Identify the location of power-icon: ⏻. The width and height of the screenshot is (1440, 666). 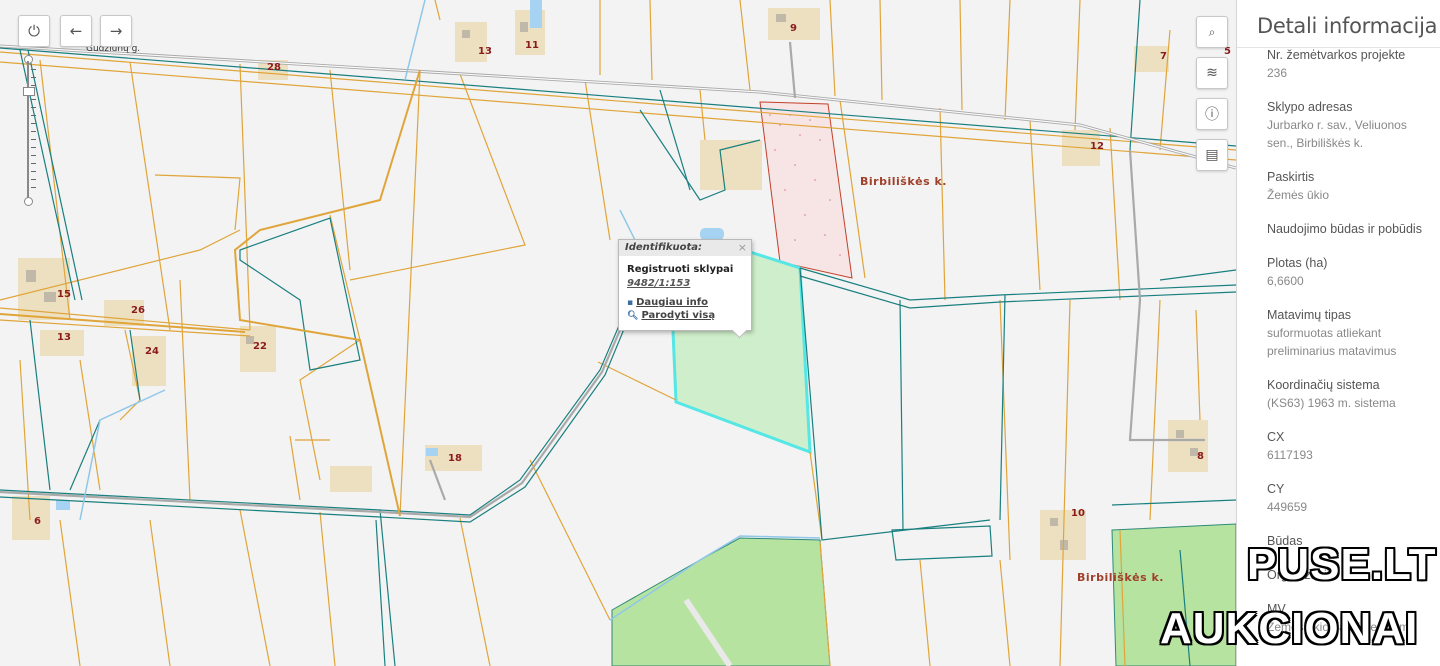
(34, 31).